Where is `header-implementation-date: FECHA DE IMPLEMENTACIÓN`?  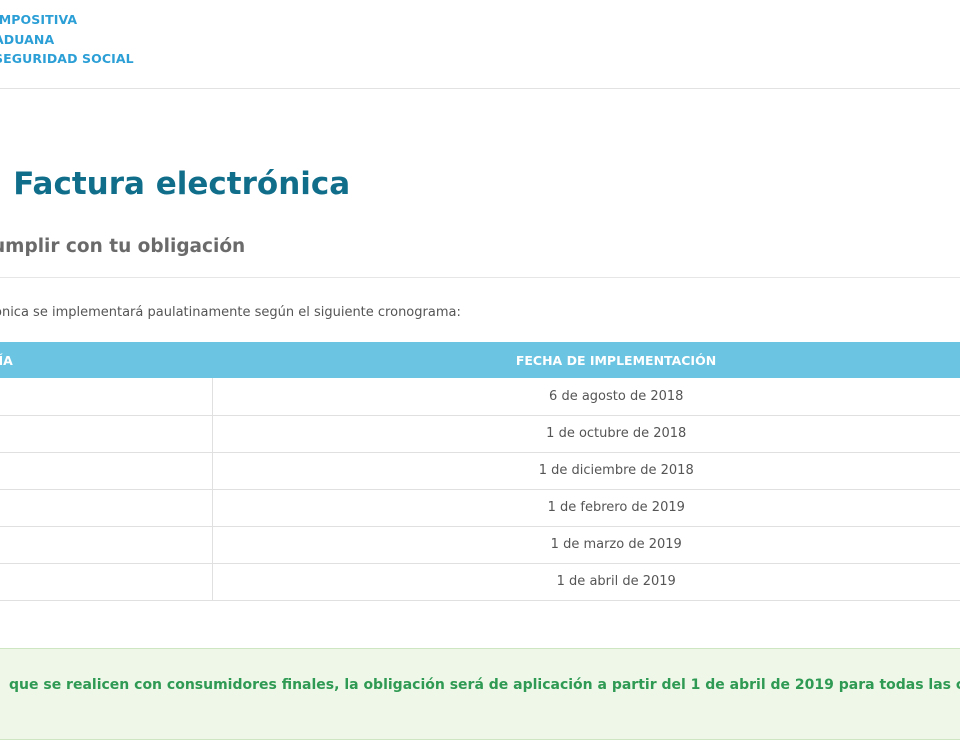 header-implementation-date: FECHA DE IMPLEMENTACIÓN is located at coordinates (586, 360).